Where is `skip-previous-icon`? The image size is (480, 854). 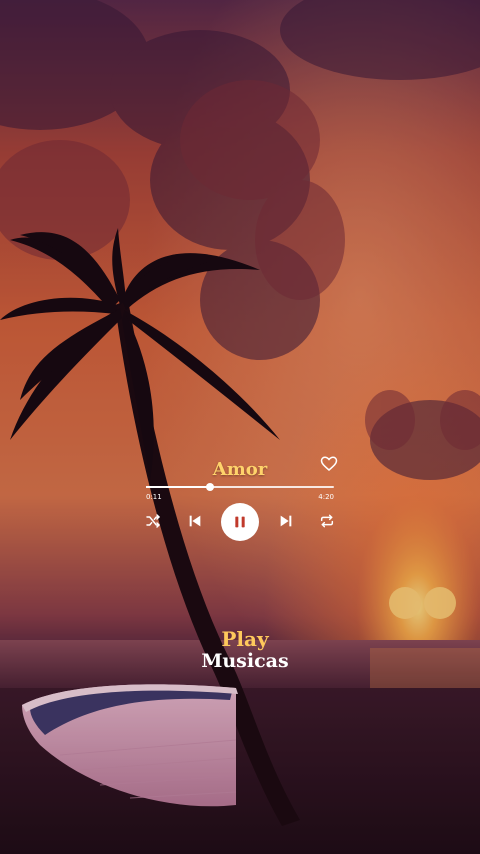 skip-previous-icon is located at coordinates (195, 521).